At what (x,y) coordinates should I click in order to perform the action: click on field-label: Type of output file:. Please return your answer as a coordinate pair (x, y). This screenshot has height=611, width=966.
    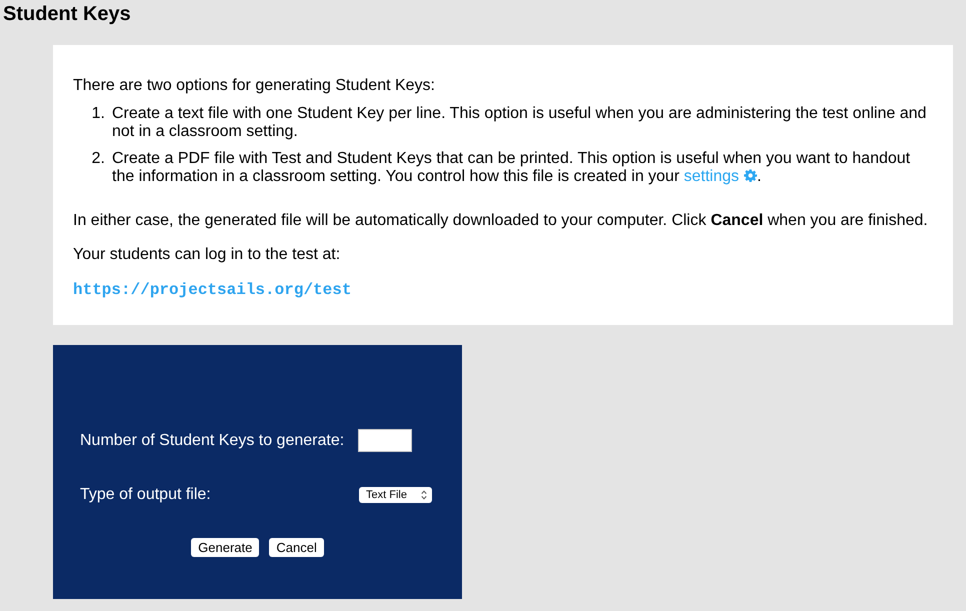
    Looking at the image, I should click on (145, 495).